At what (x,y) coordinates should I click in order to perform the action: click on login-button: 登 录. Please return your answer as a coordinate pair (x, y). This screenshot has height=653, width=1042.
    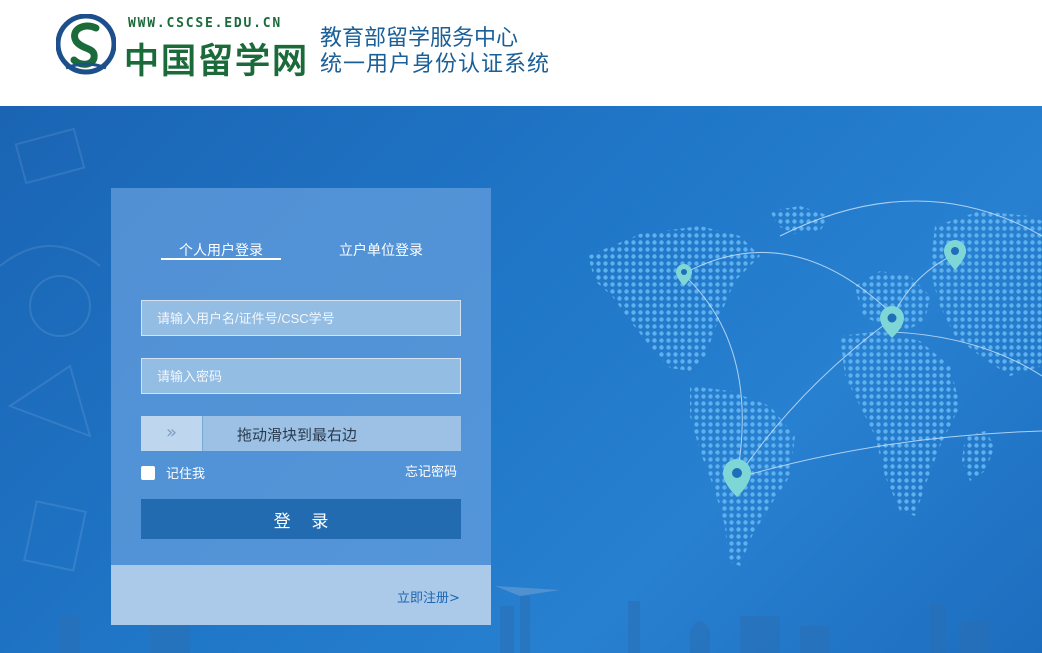
    Looking at the image, I should click on (301, 519).